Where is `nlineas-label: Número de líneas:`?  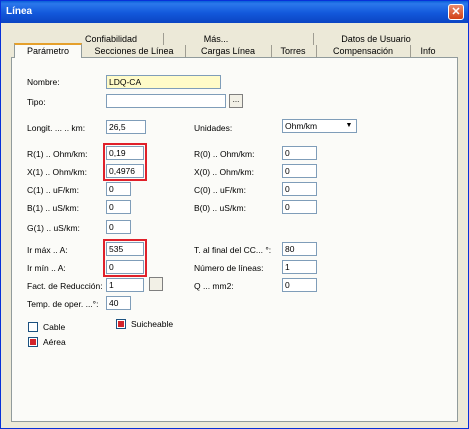 nlineas-label: Número de líneas: is located at coordinates (229, 268).